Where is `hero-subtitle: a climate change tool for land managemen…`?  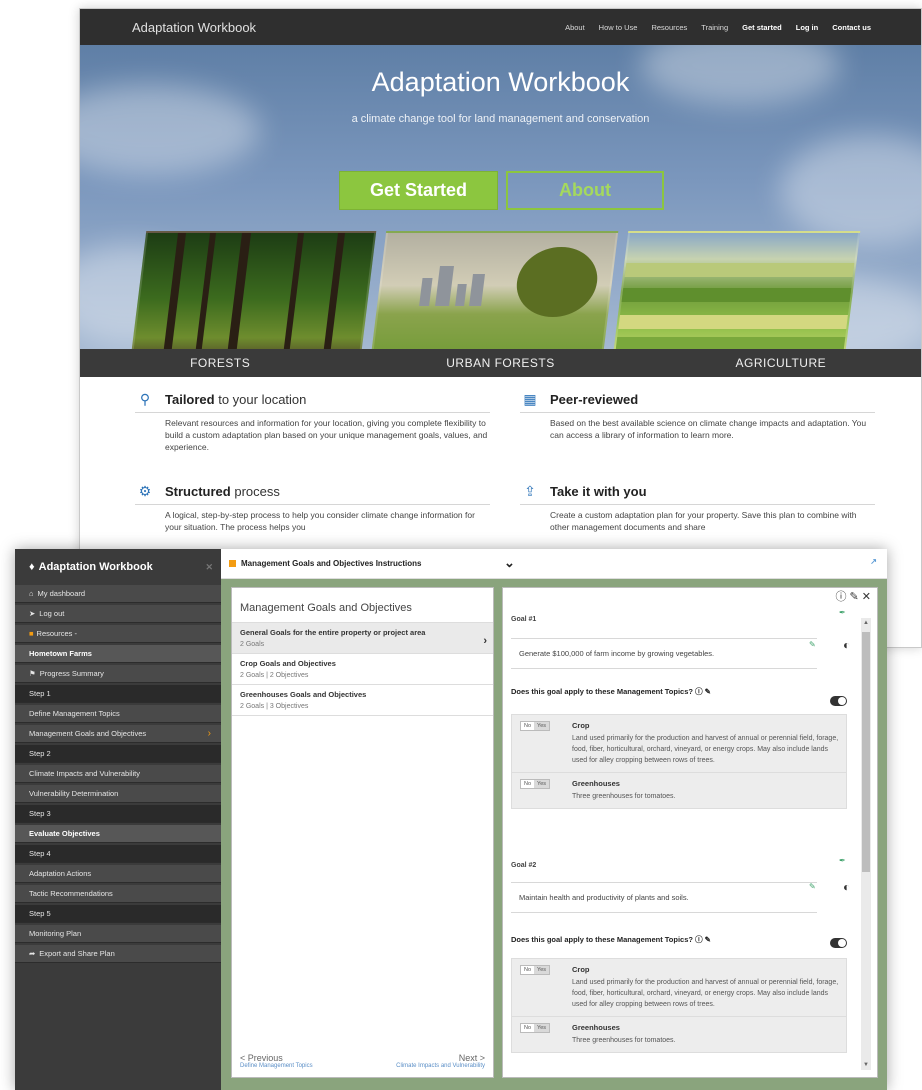
hero-subtitle: a climate change tool for land managemen… is located at coordinates (500, 119).